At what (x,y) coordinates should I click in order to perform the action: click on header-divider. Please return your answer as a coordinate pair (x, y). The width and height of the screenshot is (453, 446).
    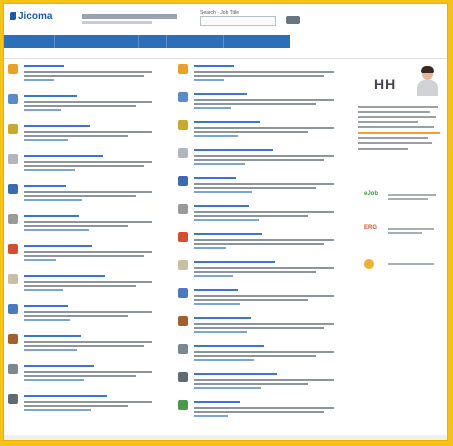
    Looking at the image, I should click on (225, 58).